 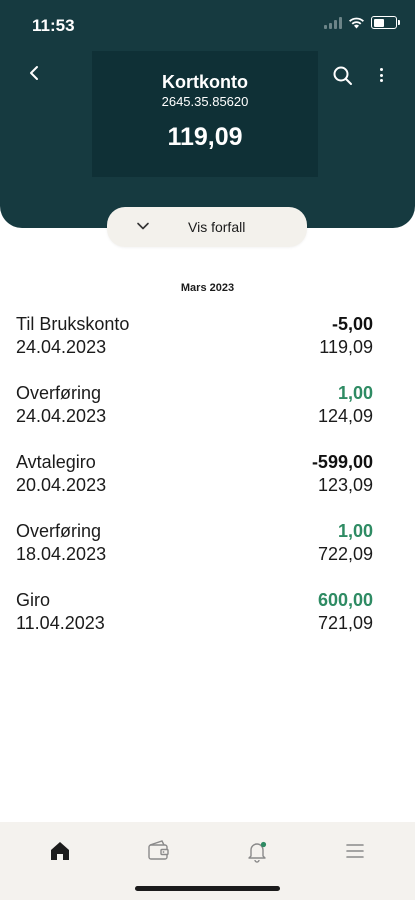 I want to click on account-balance: 119,09, so click(x=205, y=137).